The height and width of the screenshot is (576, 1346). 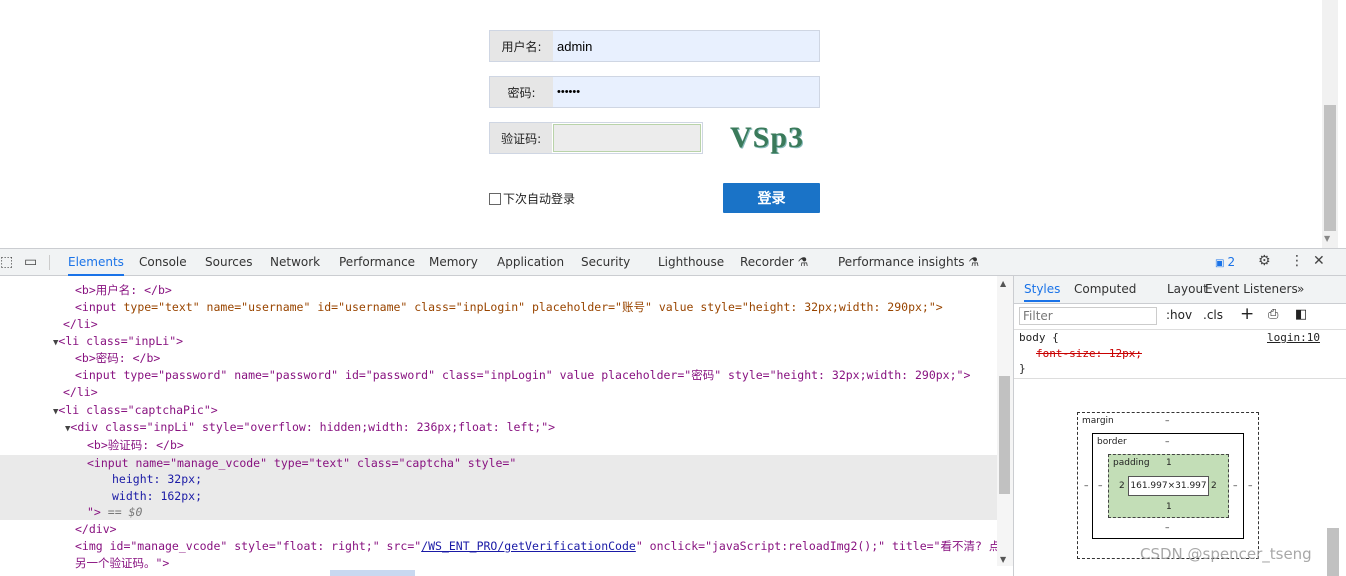 What do you see at coordinates (686, 46) in the screenshot?
I see `username-input: admin` at bounding box center [686, 46].